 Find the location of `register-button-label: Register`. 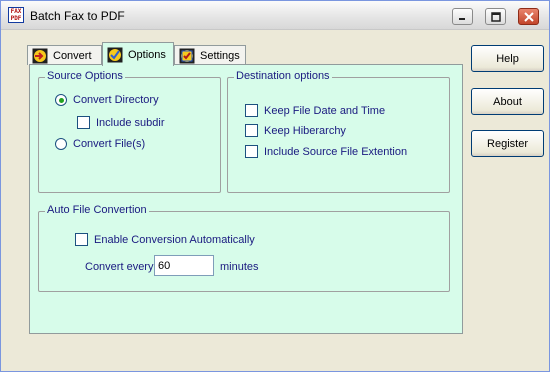

register-button-label: Register is located at coordinates (507, 143).